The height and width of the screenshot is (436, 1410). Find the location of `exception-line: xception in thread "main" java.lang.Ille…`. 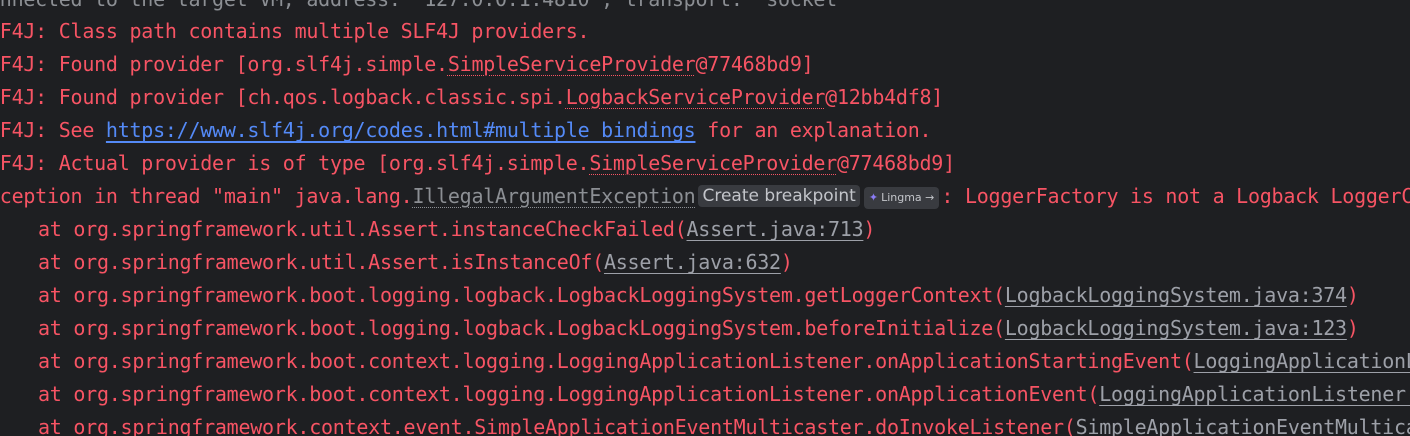

exception-line: xception in thread "main" java.lang.Ille… is located at coordinates (705, 196).